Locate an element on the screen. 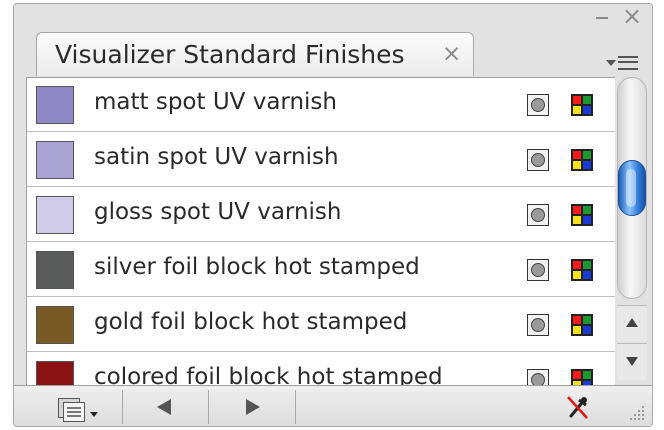 The width and height of the screenshot is (664, 430). vertical-scrollbar is located at coordinates (632, 231).